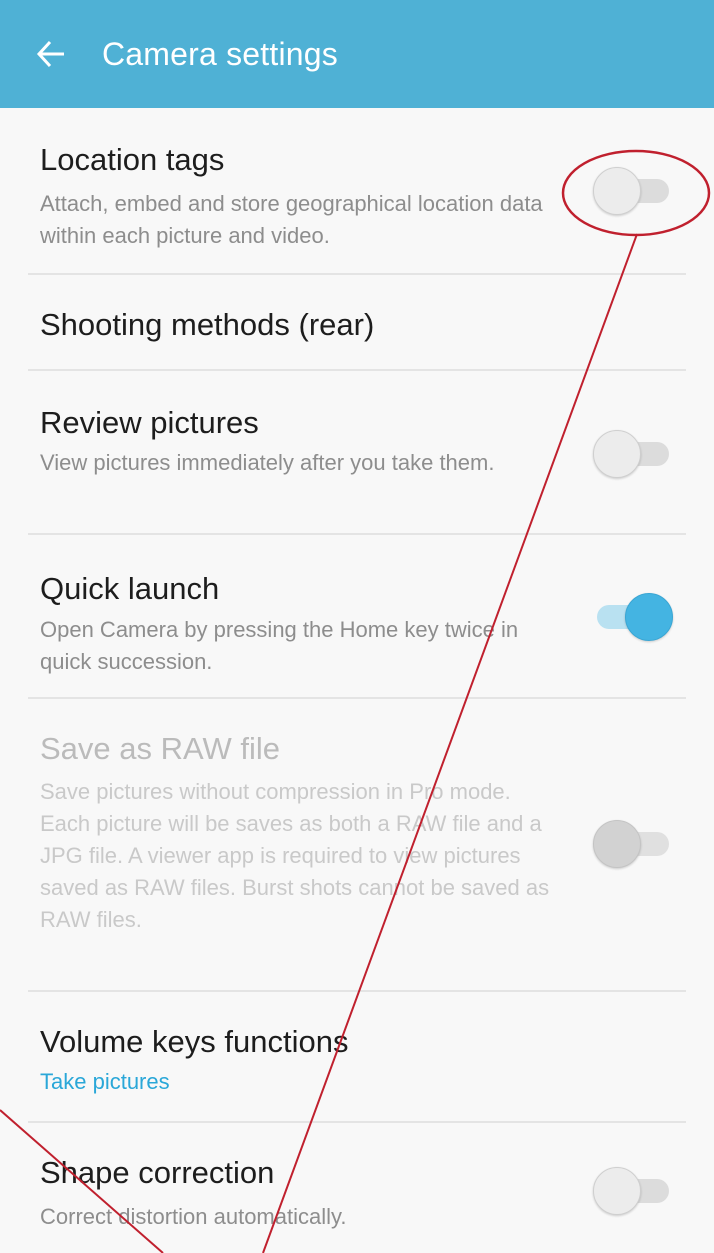 The width and height of the screenshot is (714, 1253). Describe the element at coordinates (130, 588) in the screenshot. I see `setting-title: Quick launch` at that location.